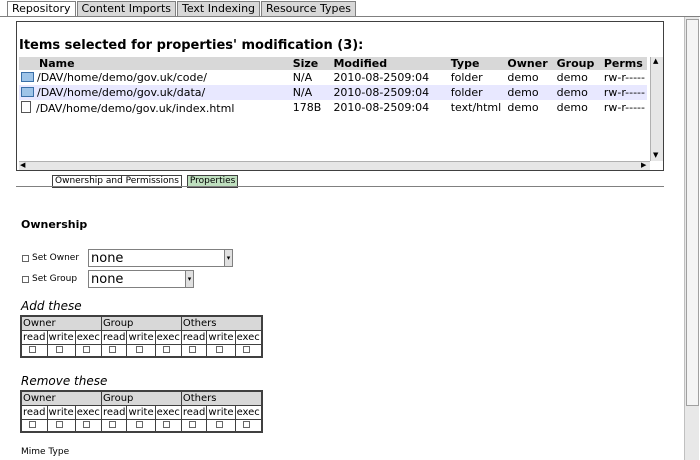  I want to click on remove-group-exec-checkbox, so click(167, 424).